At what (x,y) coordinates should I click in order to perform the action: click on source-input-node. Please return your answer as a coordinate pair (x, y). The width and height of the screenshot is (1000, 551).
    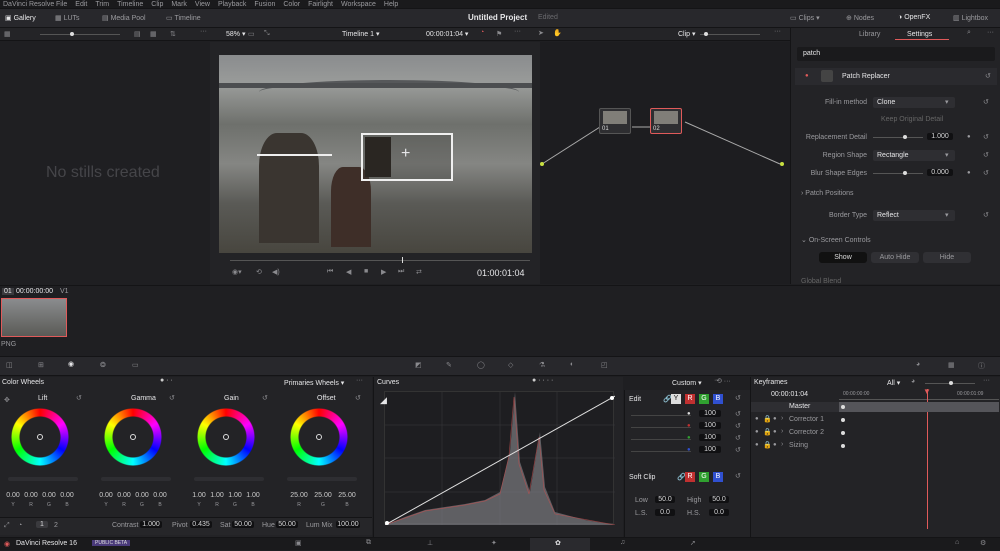
    Looking at the image, I should click on (542, 164).